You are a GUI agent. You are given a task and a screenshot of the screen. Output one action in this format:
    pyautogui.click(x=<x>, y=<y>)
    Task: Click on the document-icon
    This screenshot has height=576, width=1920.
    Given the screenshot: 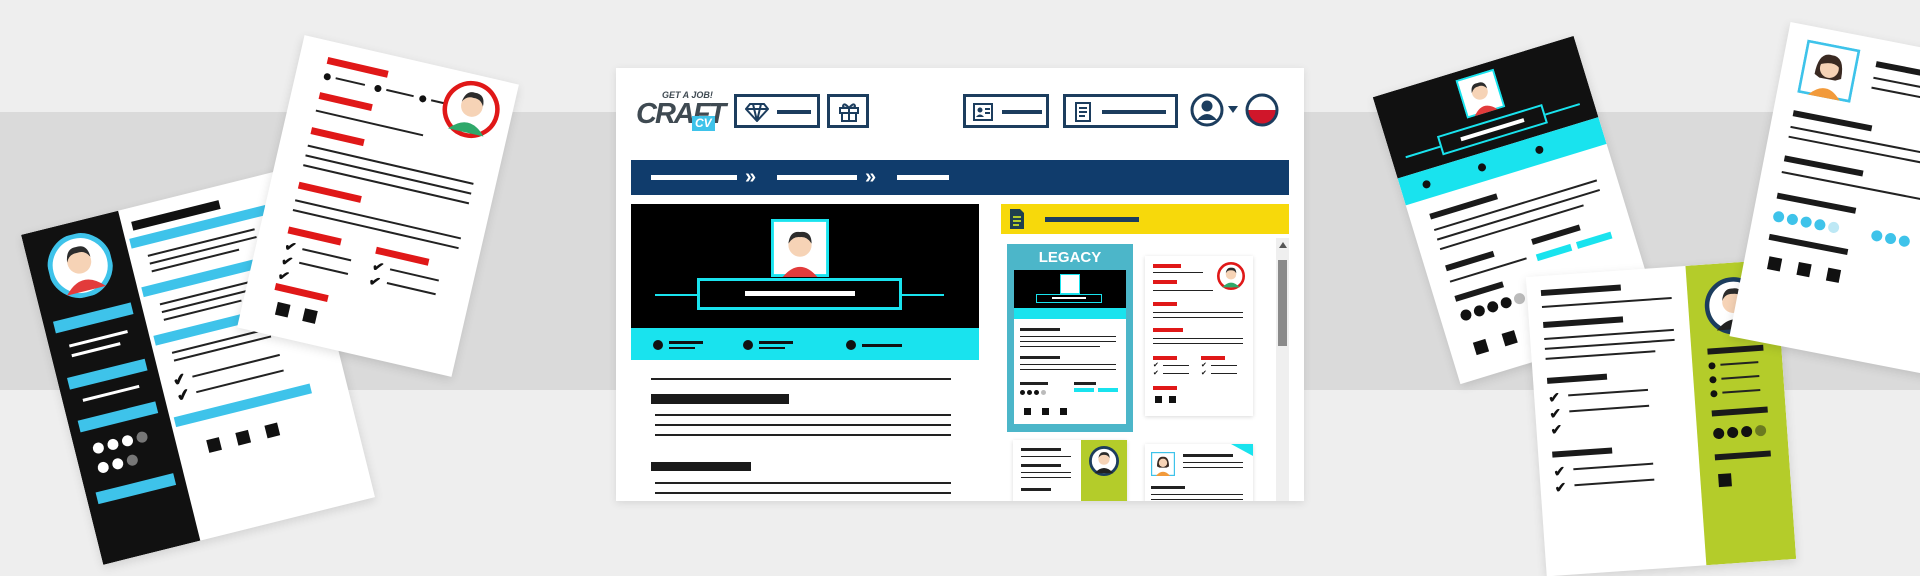 What is the action you would take?
    pyautogui.click(x=1083, y=112)
    